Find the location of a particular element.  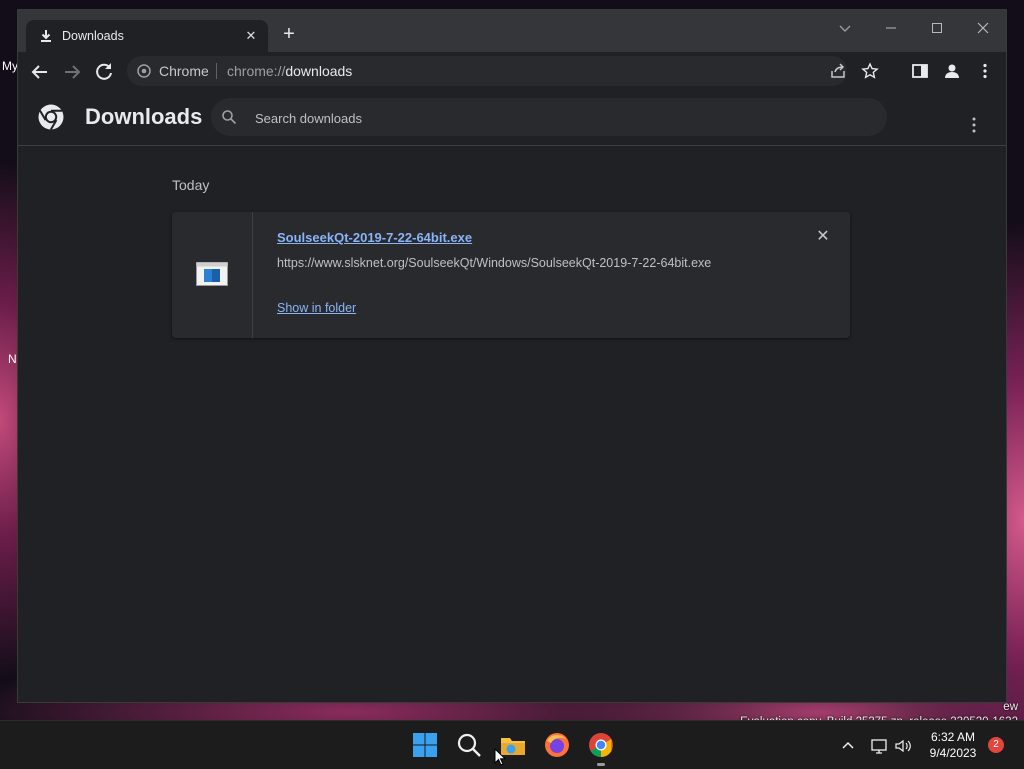

file-icon-column is located at coordinates (212, 275).